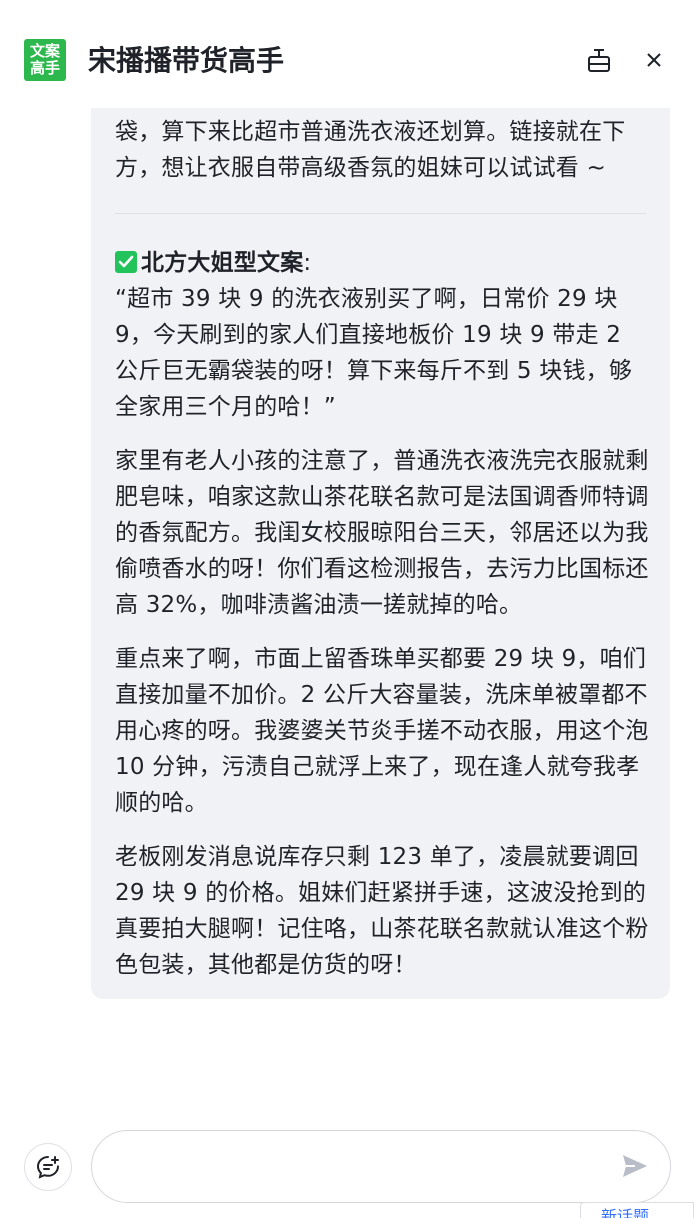 This screenshot has height=1218, width=694. I want to click on message-input-box, so click(381, 1166).